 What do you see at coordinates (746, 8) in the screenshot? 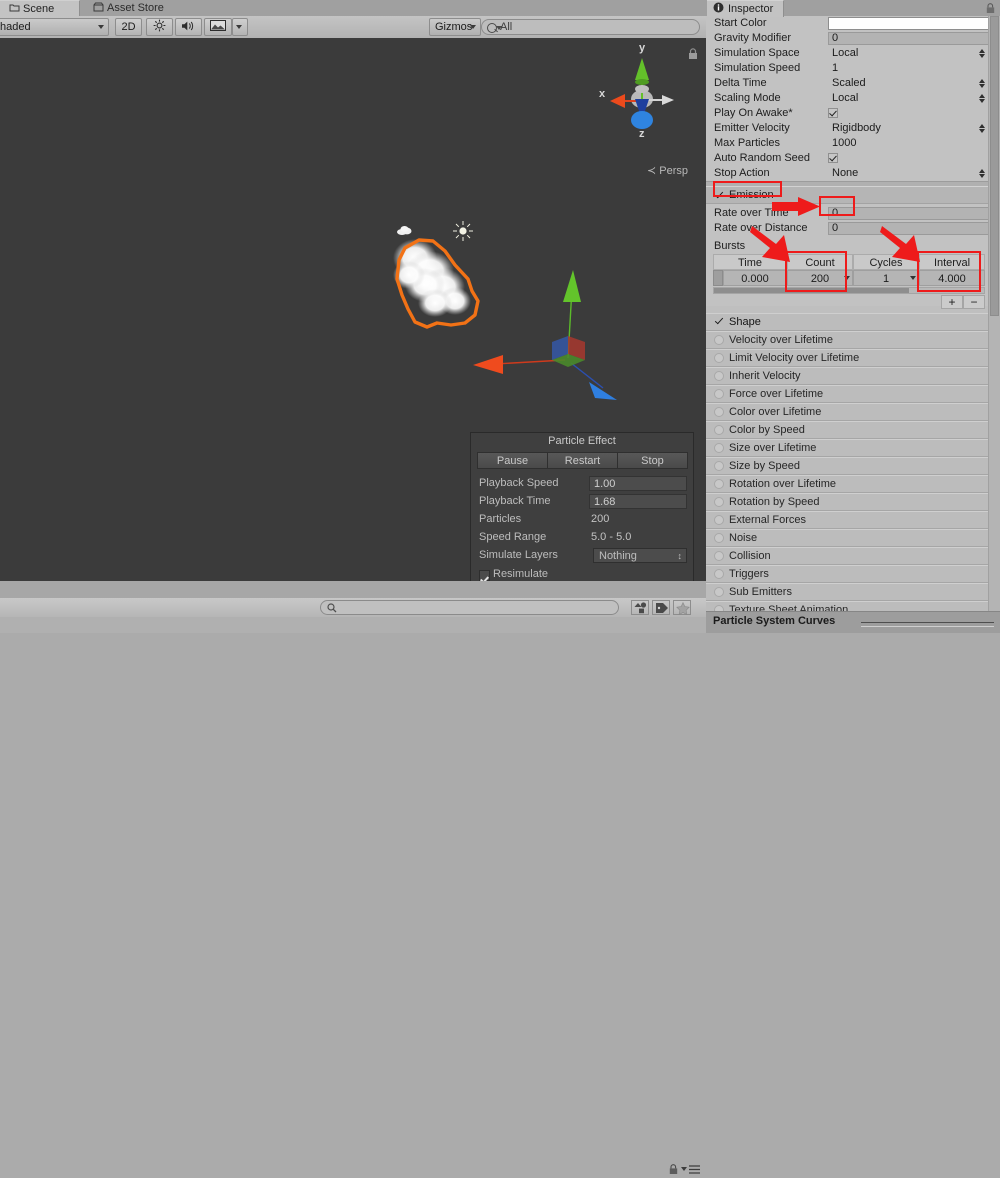
I see `tab-inspector: Inspector` at bounding box center [746, 8].